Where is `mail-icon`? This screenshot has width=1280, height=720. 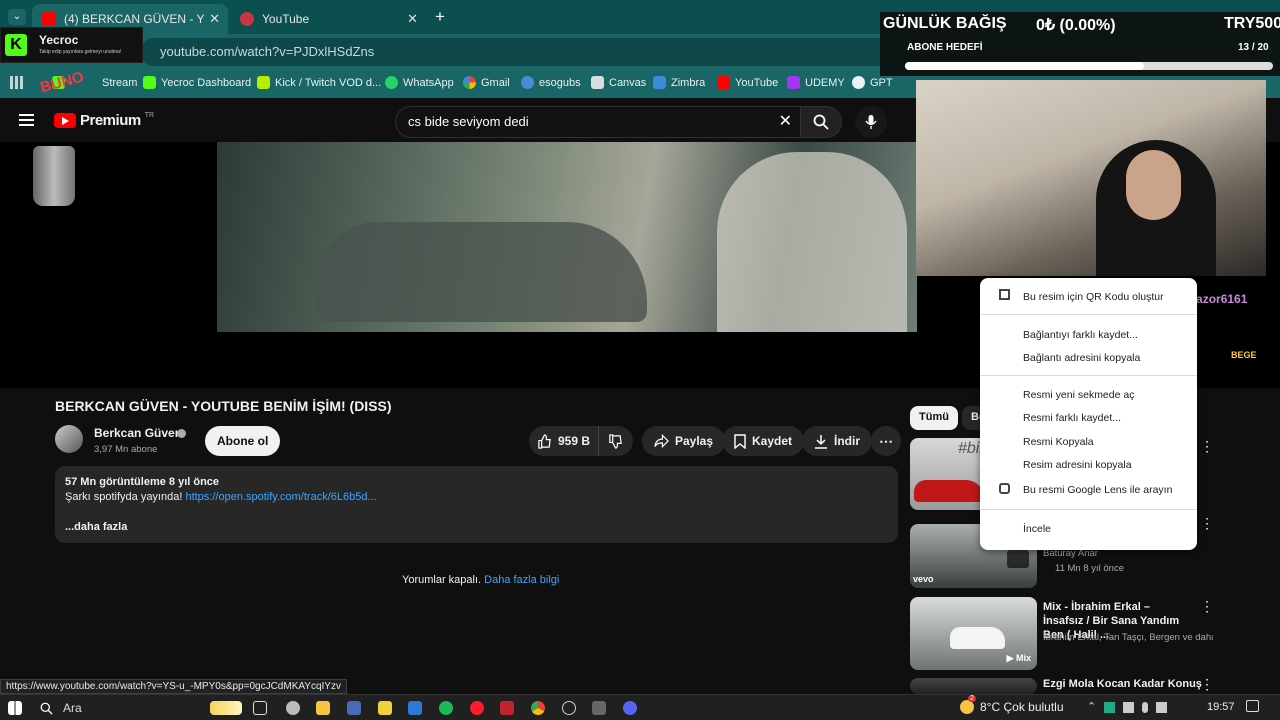
mail-icon is located at coordinates (415, 708).